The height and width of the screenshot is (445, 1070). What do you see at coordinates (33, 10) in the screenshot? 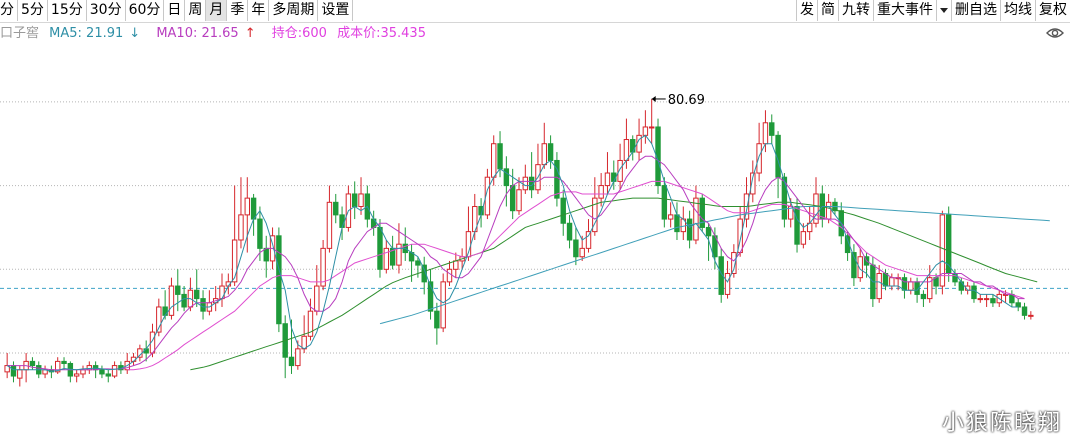
I see `period-tab-1: 5分` at bounding box center [33, 10].